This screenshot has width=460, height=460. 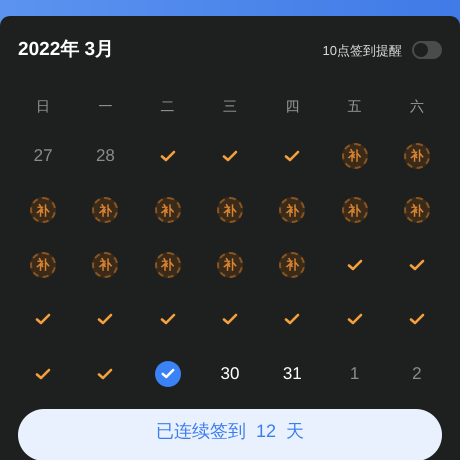 What do you see at coordinates (417, 106) in the screenshot?
I see `weekday-label: 六` at bounding box center [417, 106].